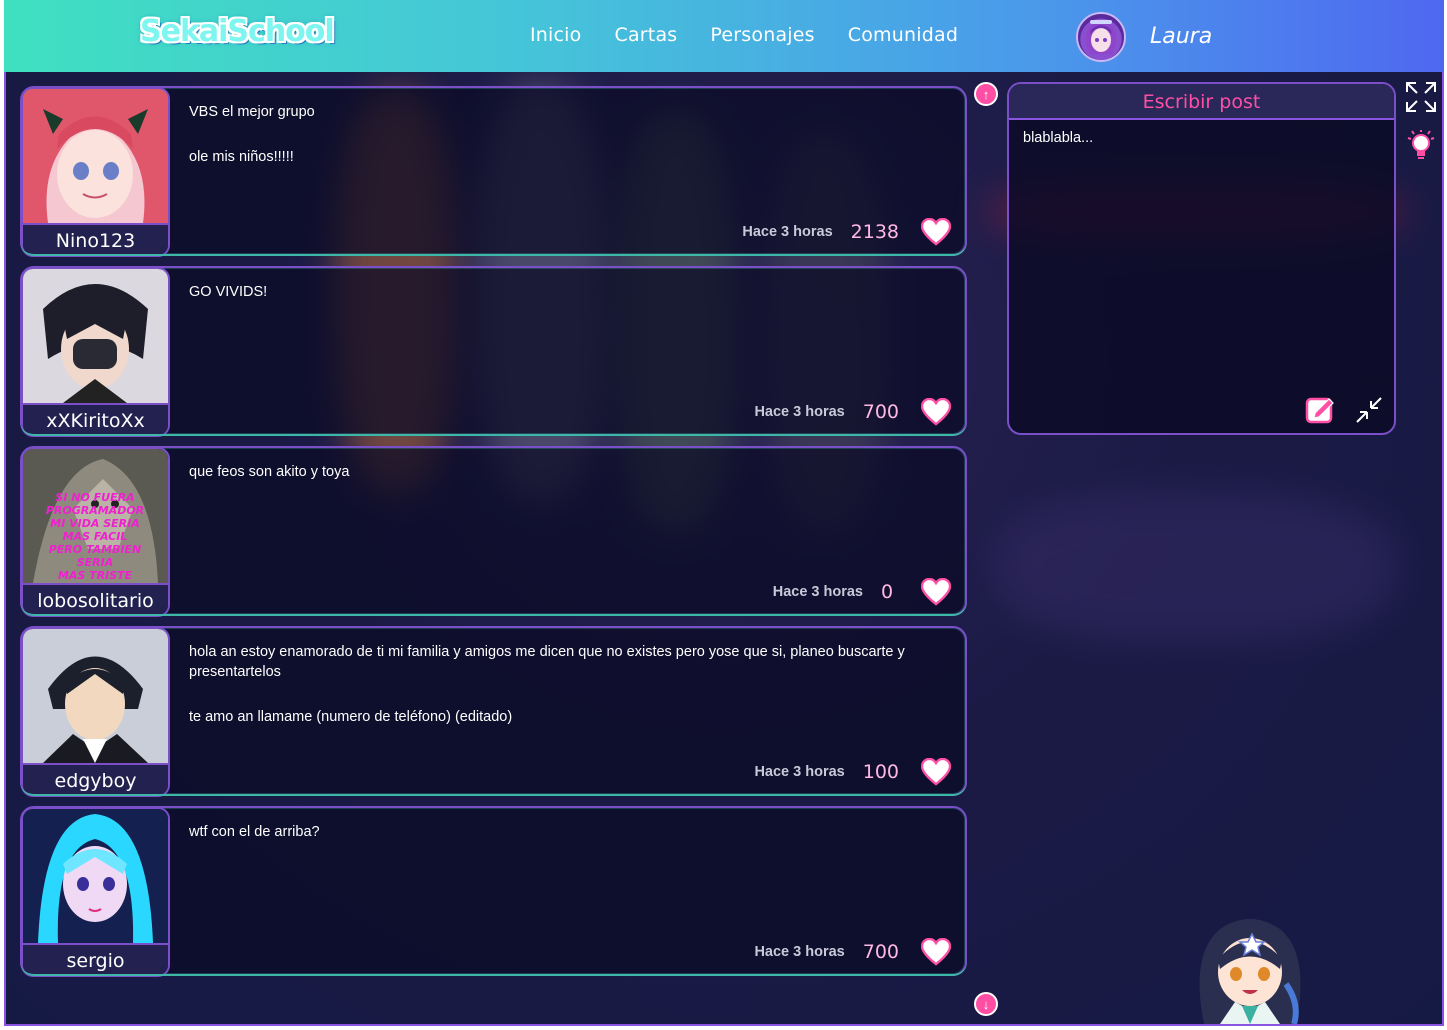 Image resolution: width=1447 pixels, height=1030 pixels. Describe the element at coordinates (645, 35) in the screenshot. I see `nav-cartas: Cartas` at that location.